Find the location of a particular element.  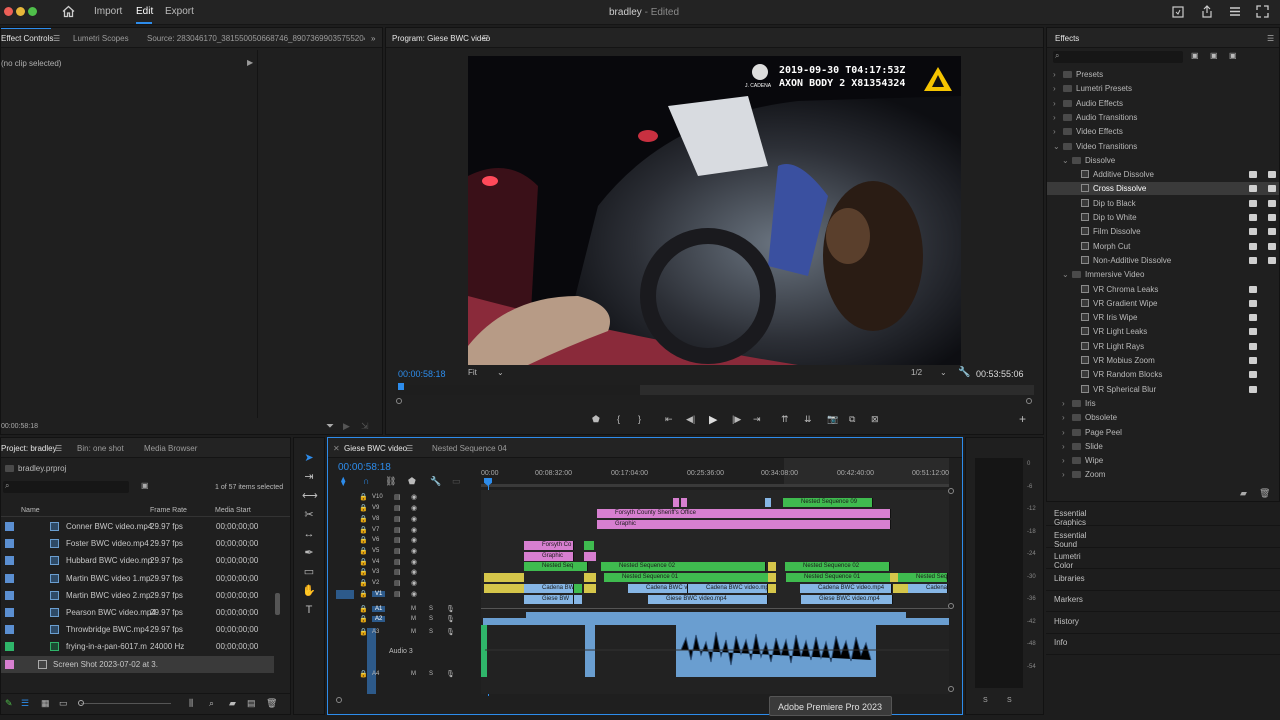

go-to-out-icon: ⇥ is located at coordinates (757, 419).